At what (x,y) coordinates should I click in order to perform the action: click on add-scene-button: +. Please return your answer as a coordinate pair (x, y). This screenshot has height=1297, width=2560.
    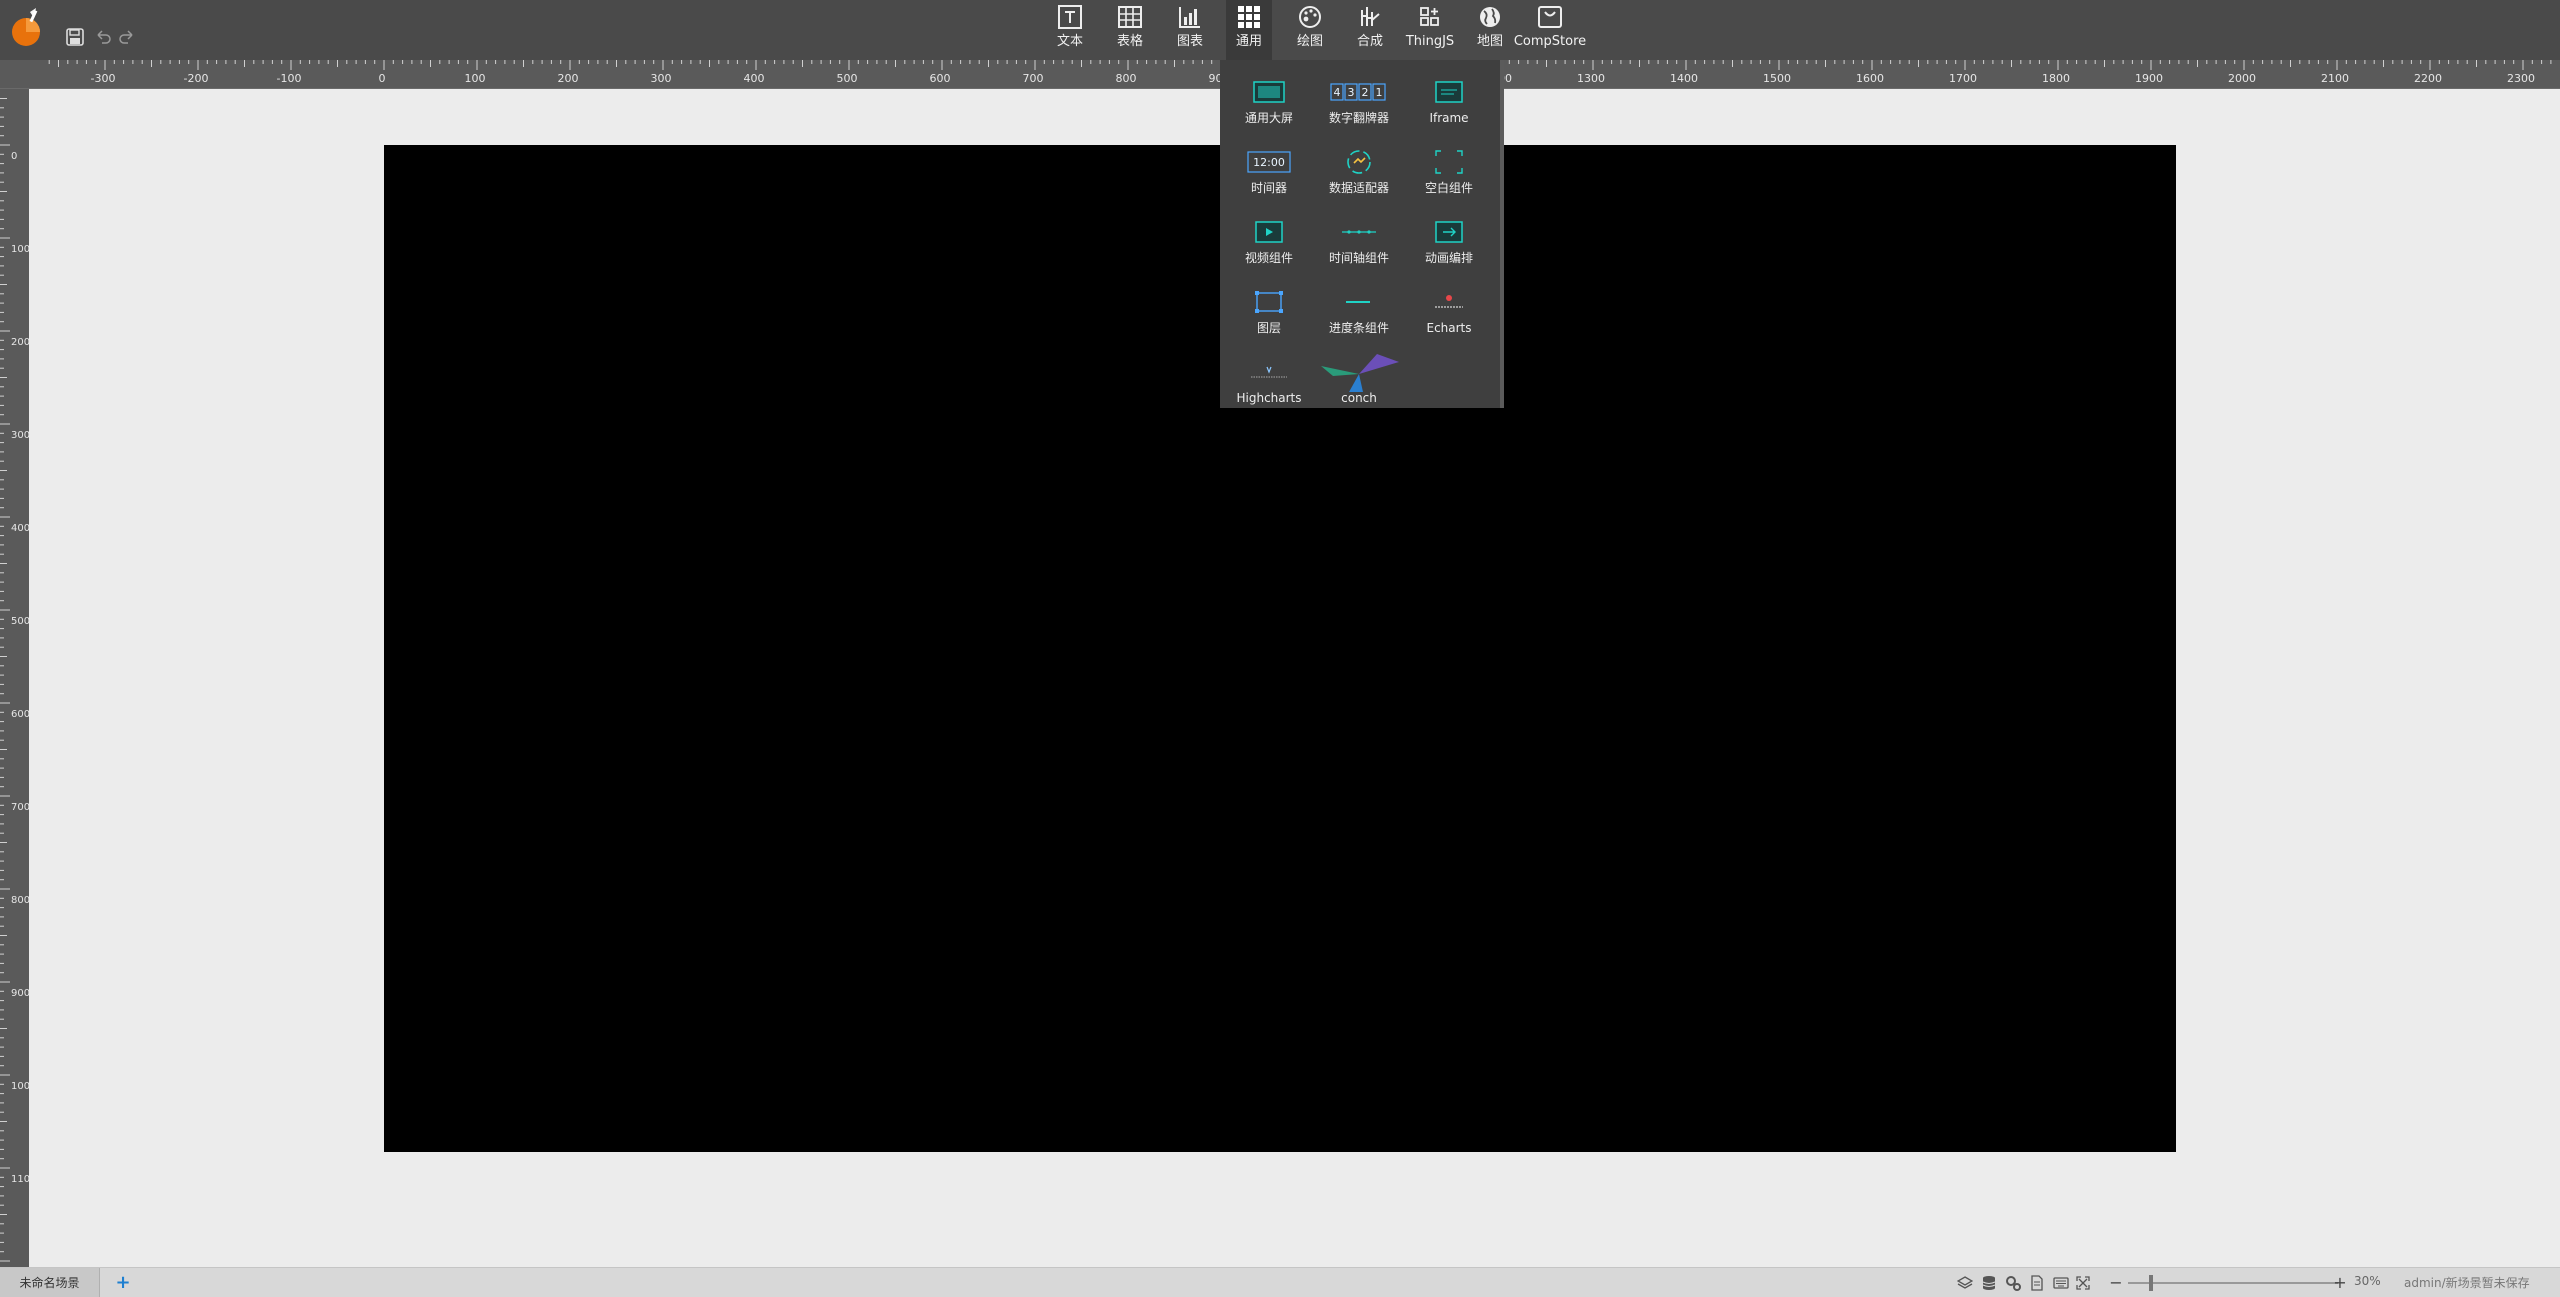
    Looking at the image, I should click on (123, 1282).